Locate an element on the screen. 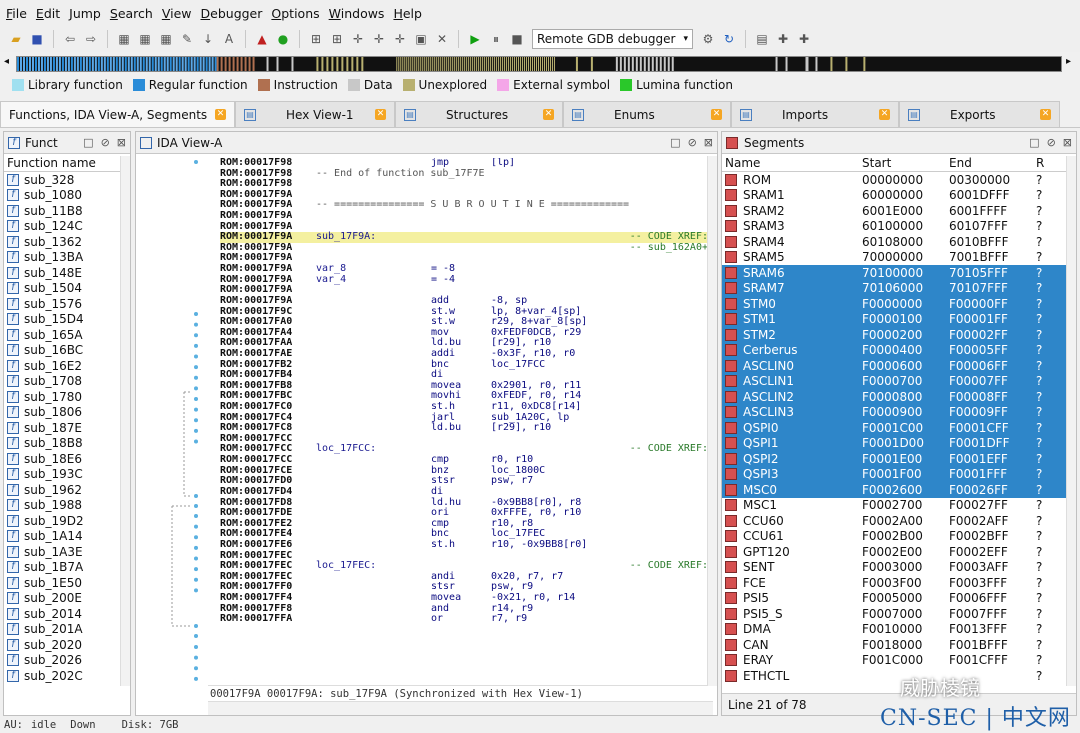 The width and height of the screenshot is (1080, 733). function-list-item: f sub_1780 is located at coordinates (62, 397).